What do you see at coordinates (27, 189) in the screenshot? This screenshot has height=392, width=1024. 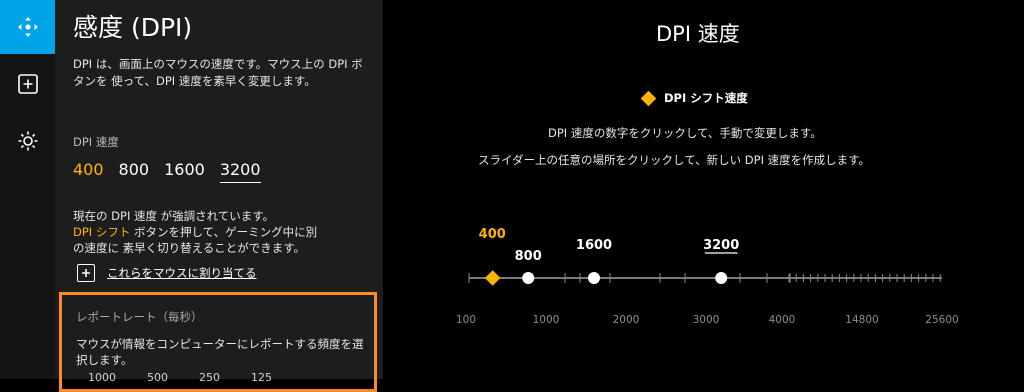 I see `side-rail` at bounding box center [27, 189].